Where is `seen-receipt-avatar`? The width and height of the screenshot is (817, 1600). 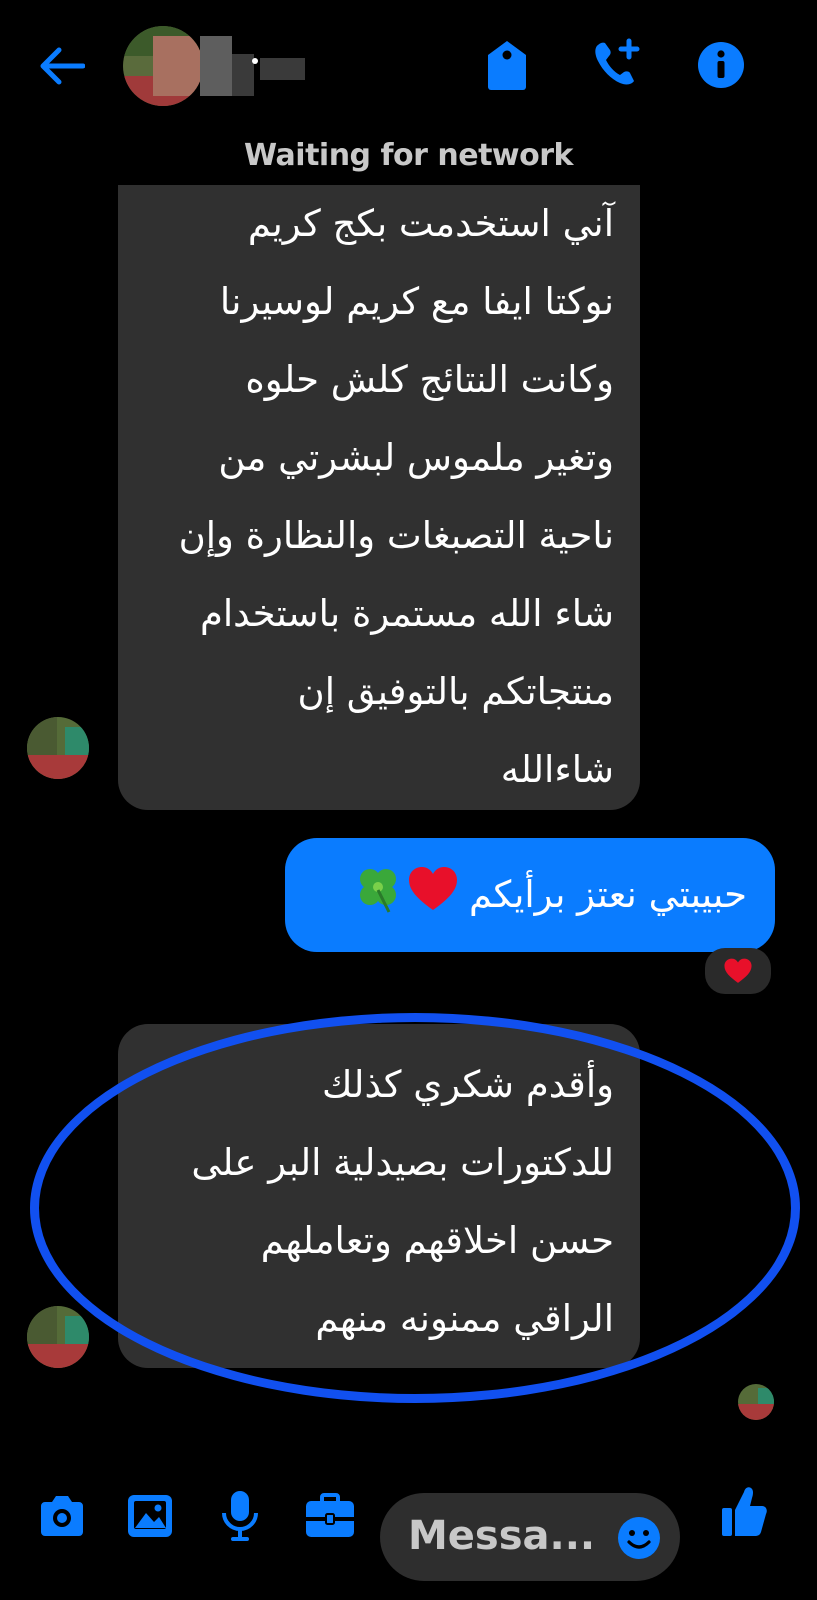
seen-receipt-avatar is located at coordinates (756, 1402).